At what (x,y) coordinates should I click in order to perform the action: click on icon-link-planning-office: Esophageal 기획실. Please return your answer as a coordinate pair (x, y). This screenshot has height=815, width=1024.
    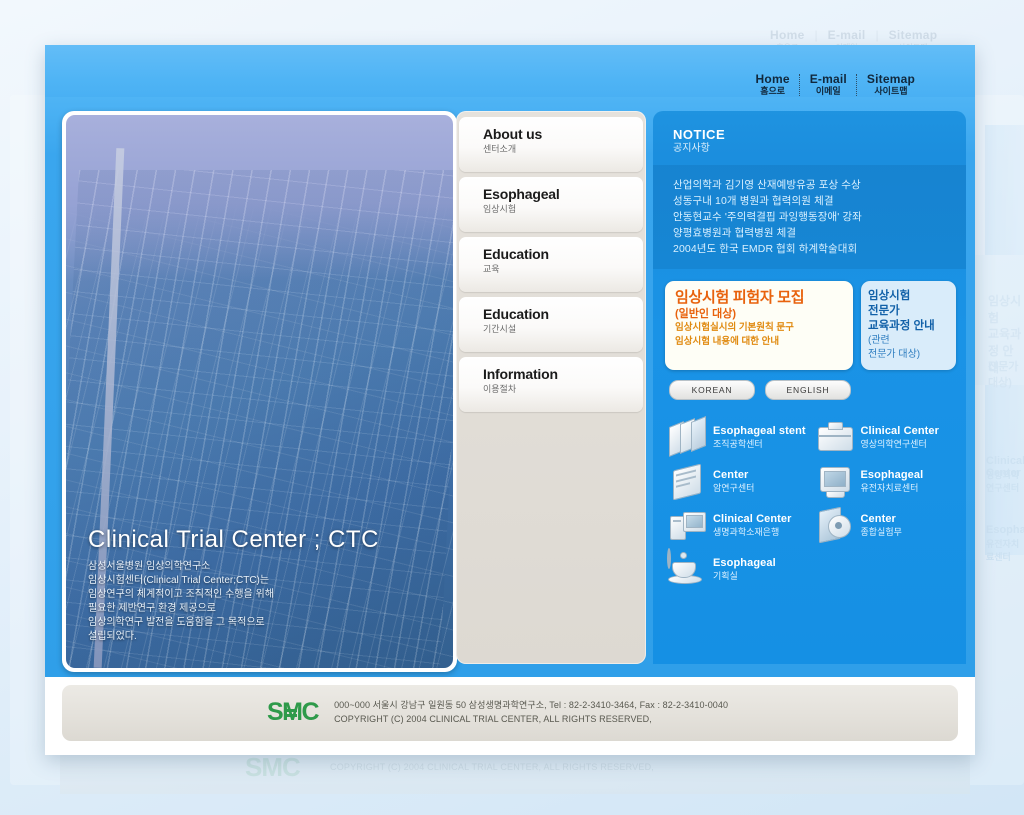
    Looking at the image, I should click on (739, 568).